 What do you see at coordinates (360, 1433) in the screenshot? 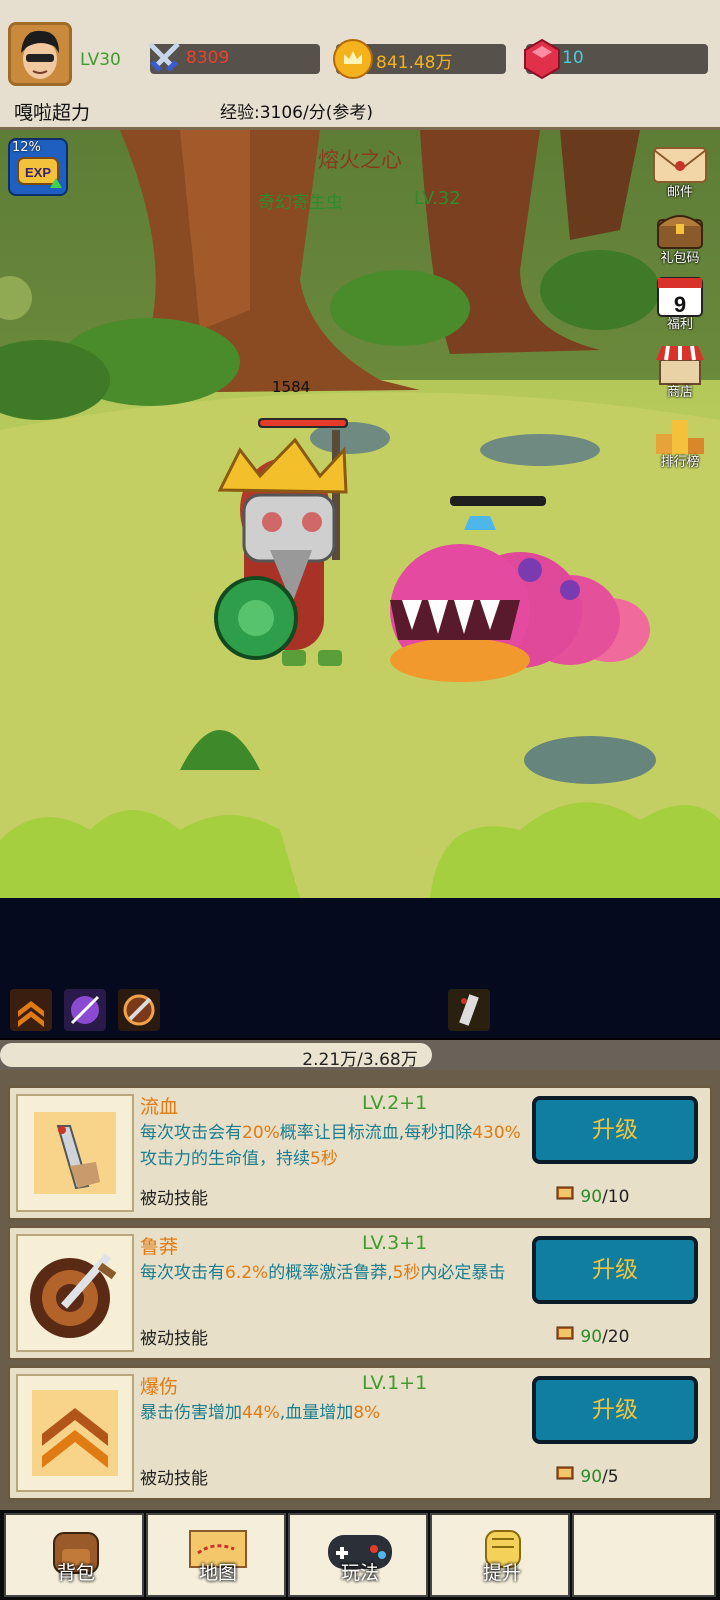
I see `skill-card-crit-damage: 爆伤 LV.1+1 暴击伤害增加44%,血量增加8% 被动技能 升级 90/5` at bounding box center [360, 1433].